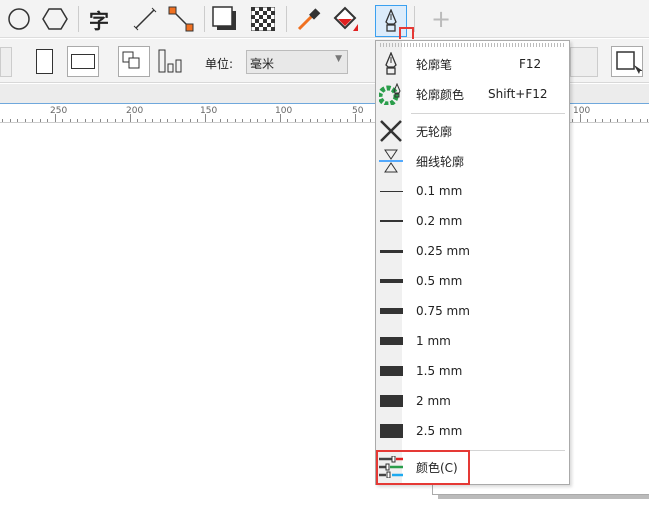 This screenshot has height=525, width=649. I want to click on menu-item-outline-pen: 轮廓笔 F12, so click(472, 64).